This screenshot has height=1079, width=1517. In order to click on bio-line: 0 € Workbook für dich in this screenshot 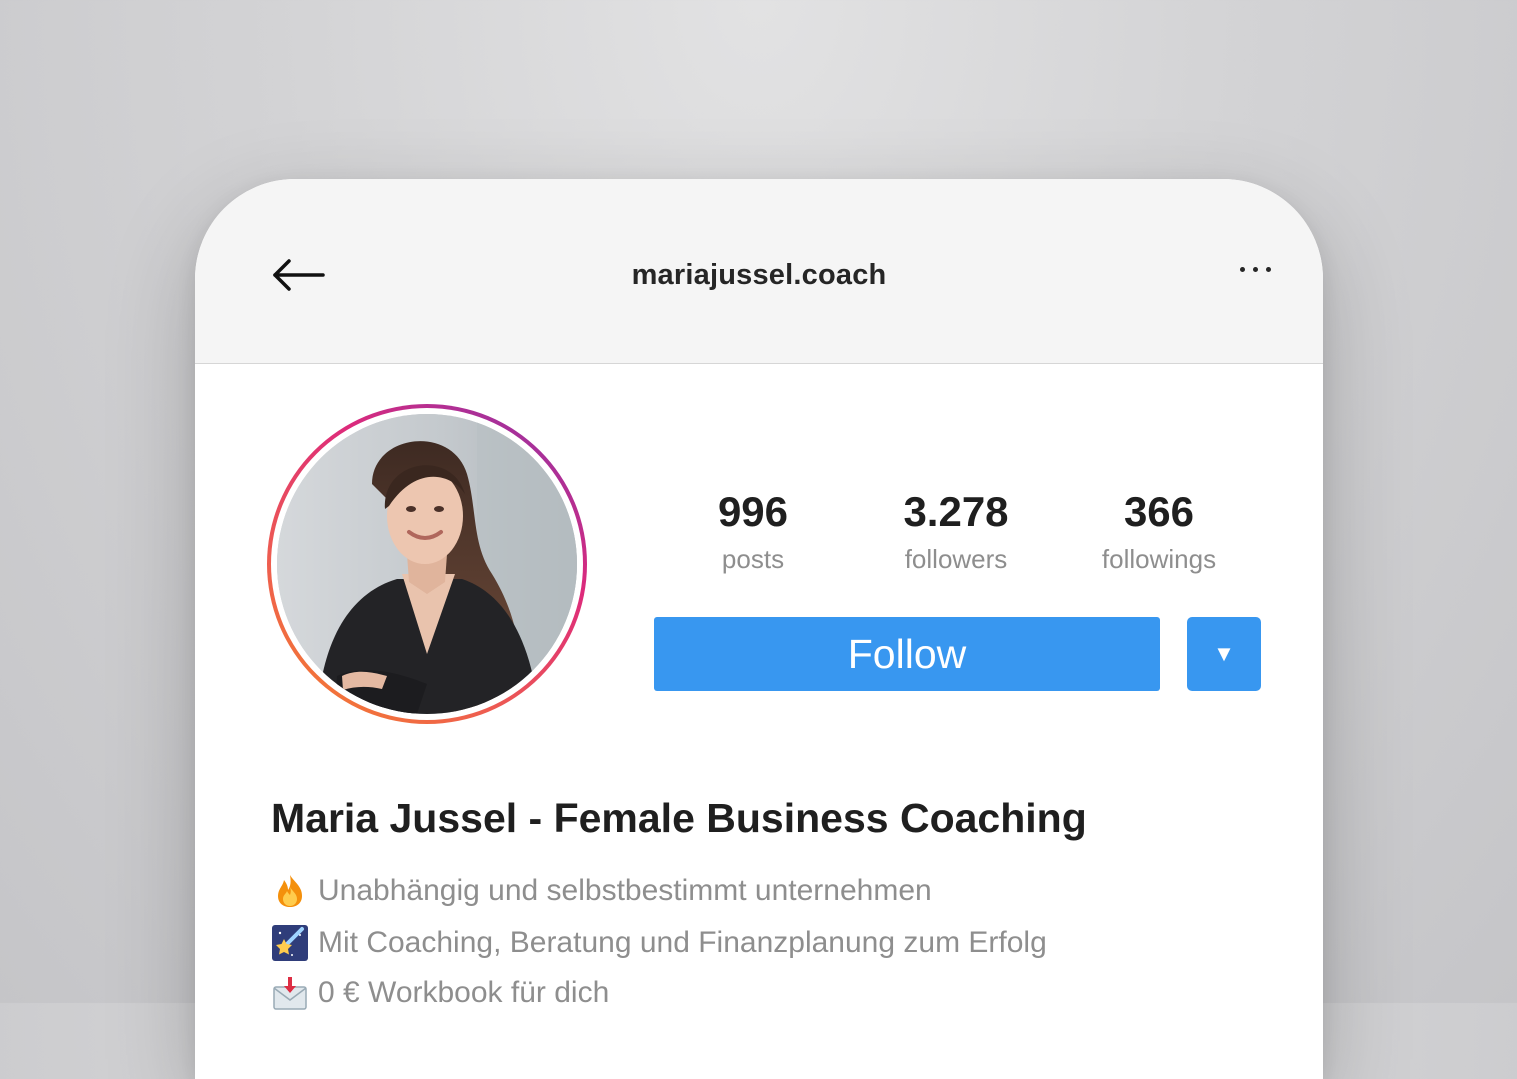, I will do `click(440, 993)`.